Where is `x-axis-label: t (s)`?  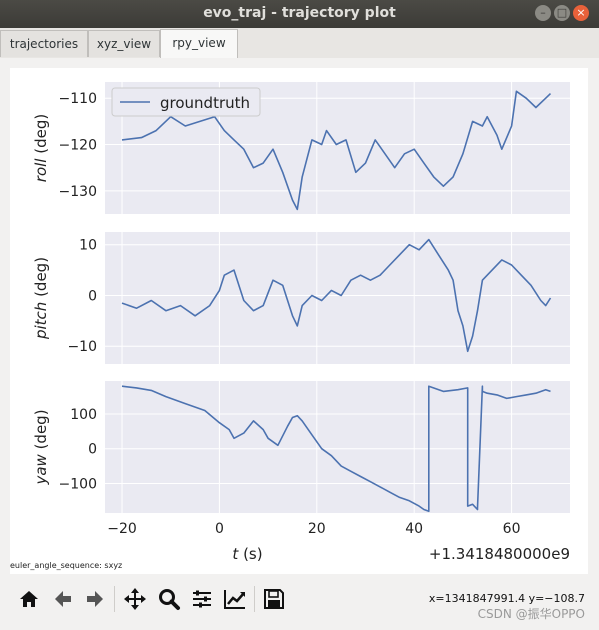 x-axis-label: t (s) is located at coordinates (247, 554).